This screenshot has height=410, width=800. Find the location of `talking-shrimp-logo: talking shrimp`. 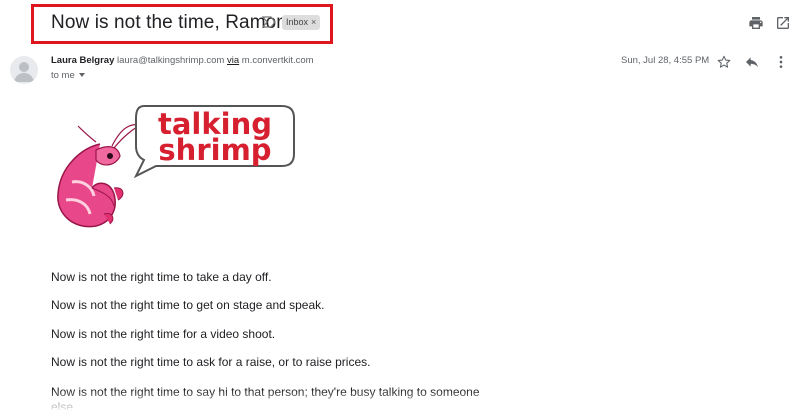

talking-shrimp-logo: talking shrimp is located at coordinates (176, 166).